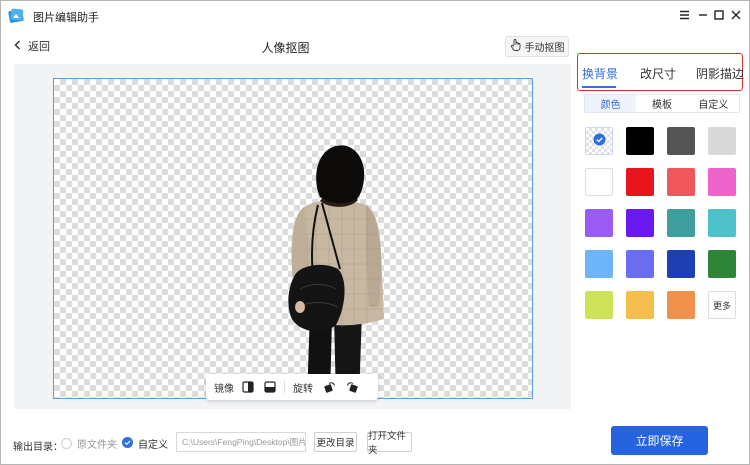 This screenshot has height=465, width=750. I want to click on rotate-right-icon, so click(352, 387).